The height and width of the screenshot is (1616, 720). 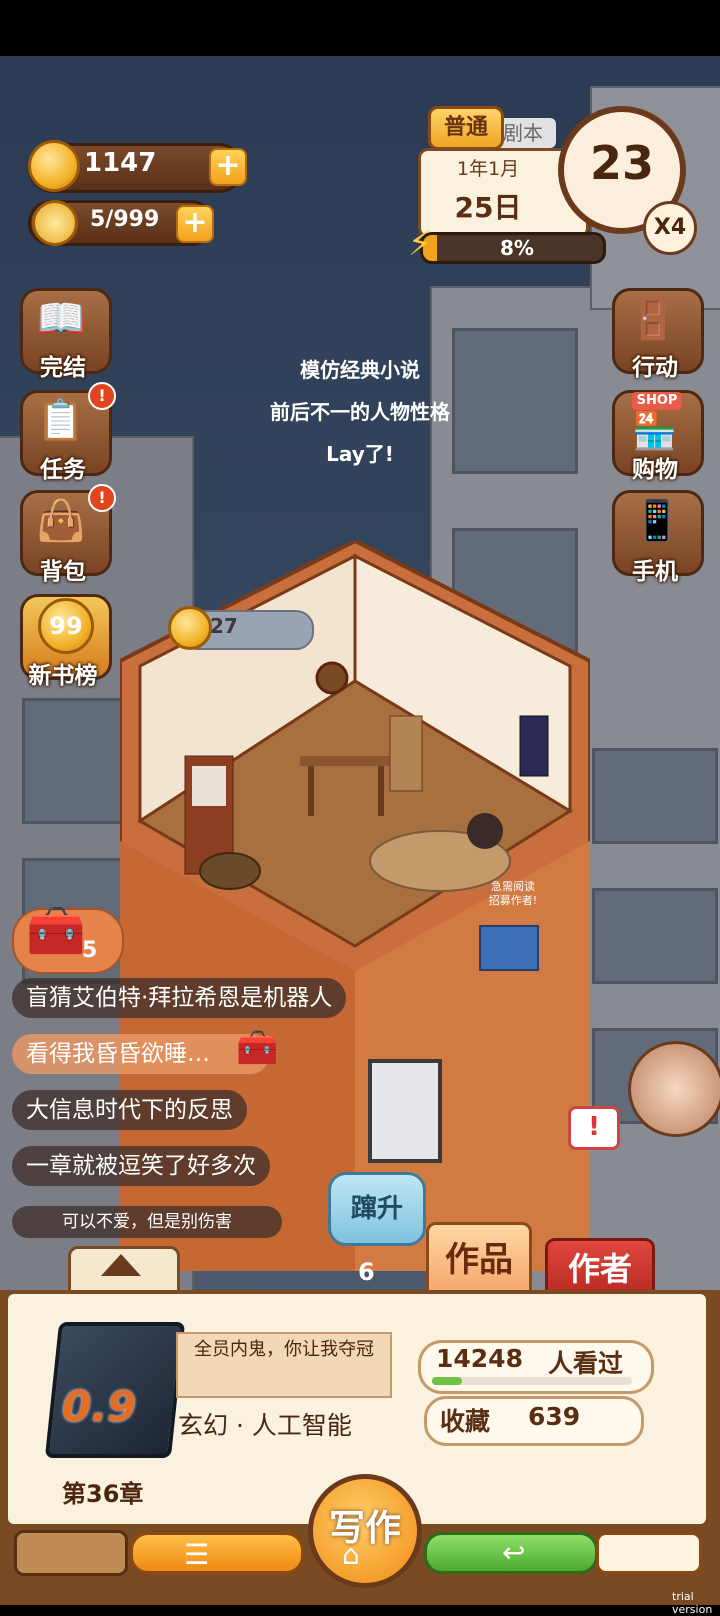 What do you see at coordinates (61, 521) in the screenshot?
I see `bag-icon: 👜` at bounding box center [61, 521].